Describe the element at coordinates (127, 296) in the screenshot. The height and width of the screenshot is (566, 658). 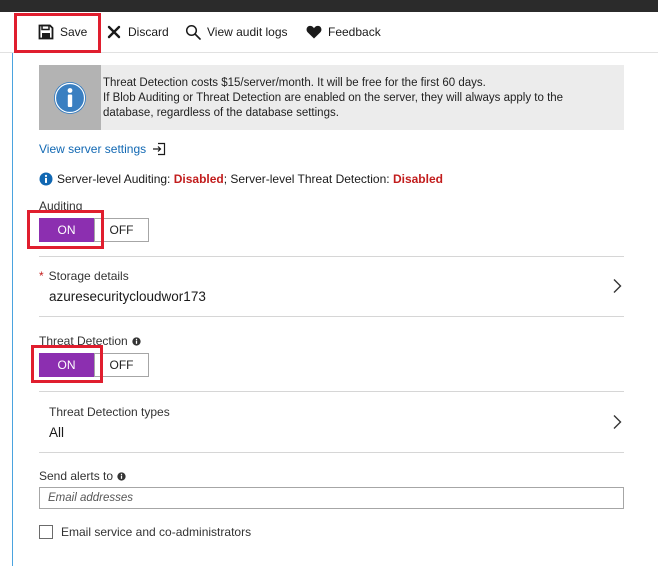
I see `storage-details-value: azuresecuritycloudwor173` at that location.